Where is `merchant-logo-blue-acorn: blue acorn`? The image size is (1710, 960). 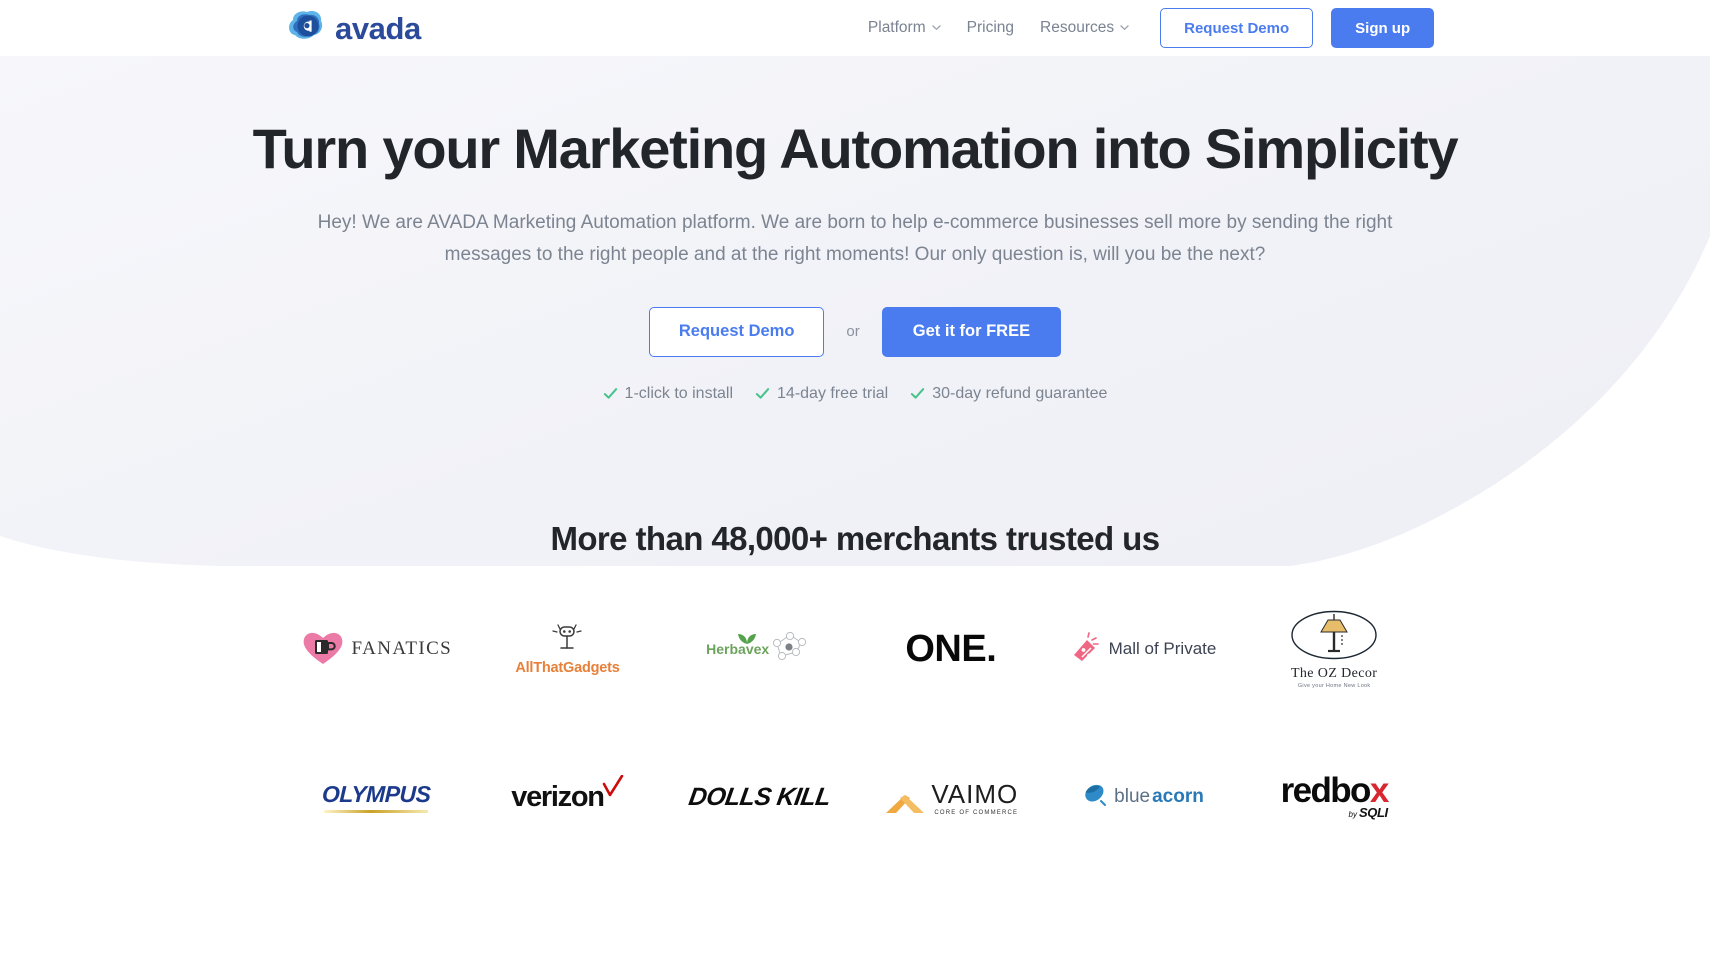
merchant-logo-blue-acorn: blue acorn is located at coordinates (1142, 797).